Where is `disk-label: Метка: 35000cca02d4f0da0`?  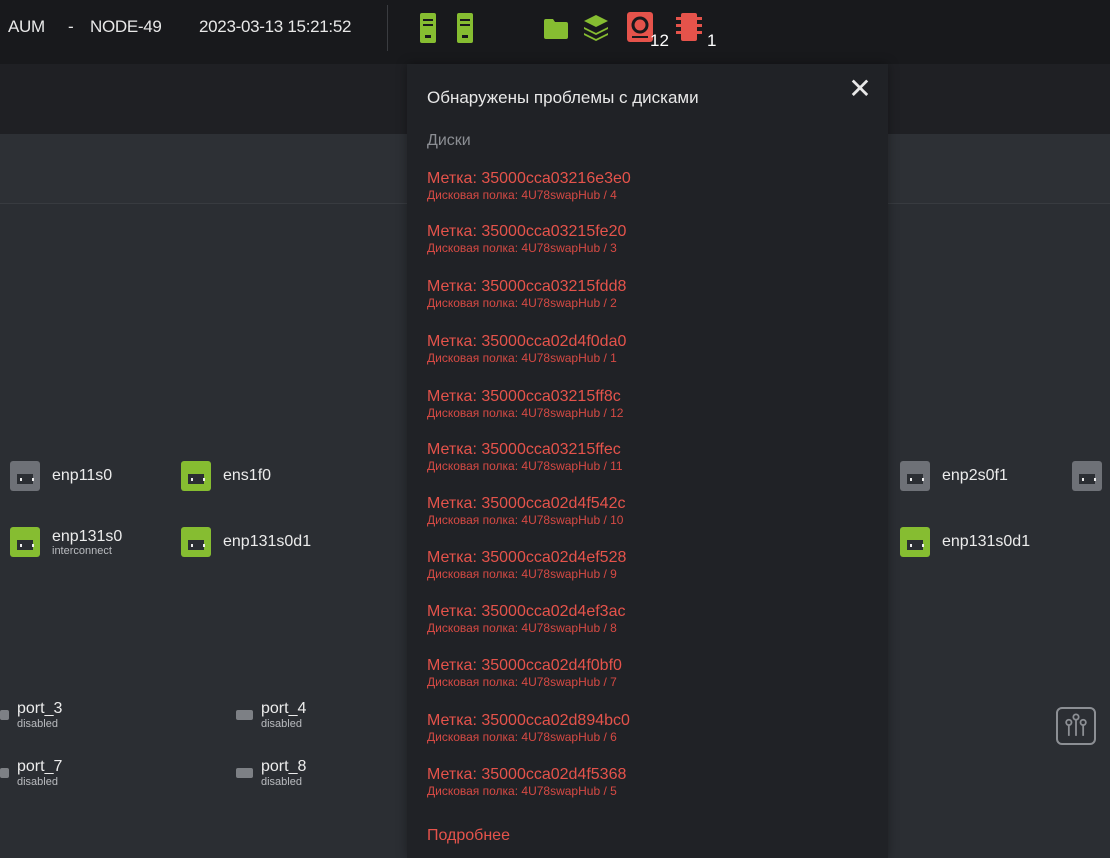
disk-label: Метка: 35000cca02d4f0da0 is located at coordinates (527, 341).